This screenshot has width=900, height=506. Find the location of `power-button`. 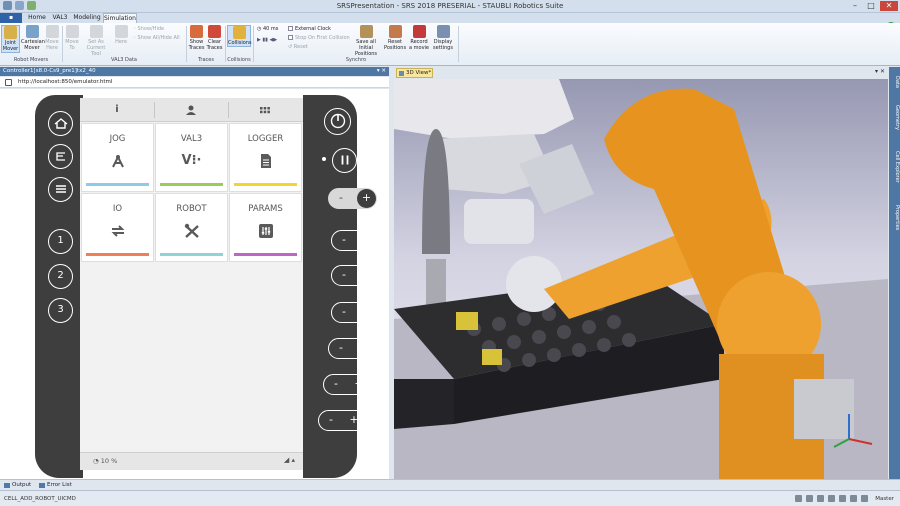

power-button is located at coordinates (337, 121).